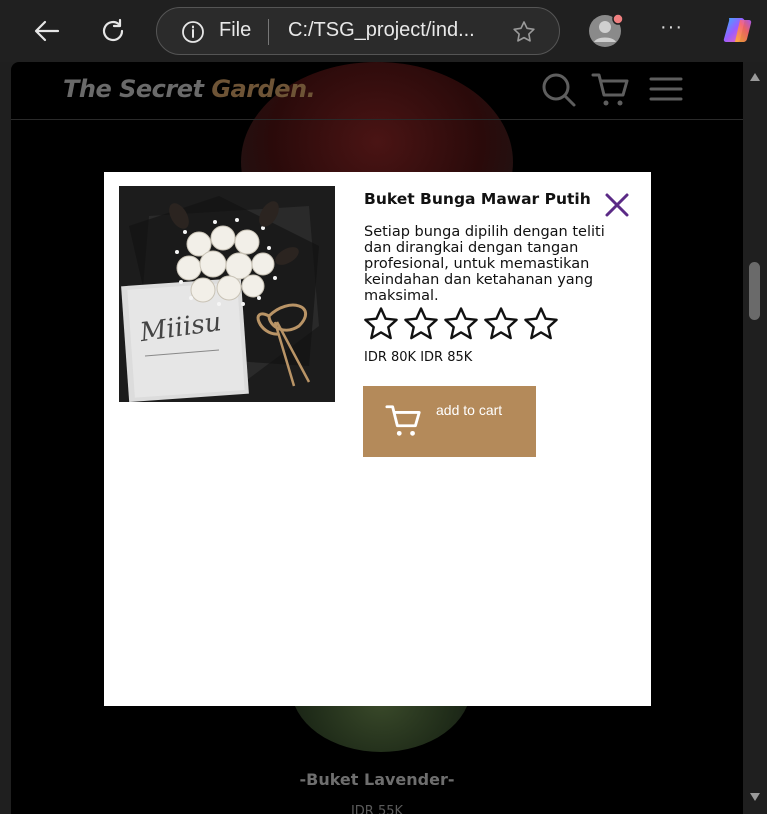 The image size is (767, 814). Describe the element at coordinates (667, 90) in the screenshot. I see `menu-icon` at that location.